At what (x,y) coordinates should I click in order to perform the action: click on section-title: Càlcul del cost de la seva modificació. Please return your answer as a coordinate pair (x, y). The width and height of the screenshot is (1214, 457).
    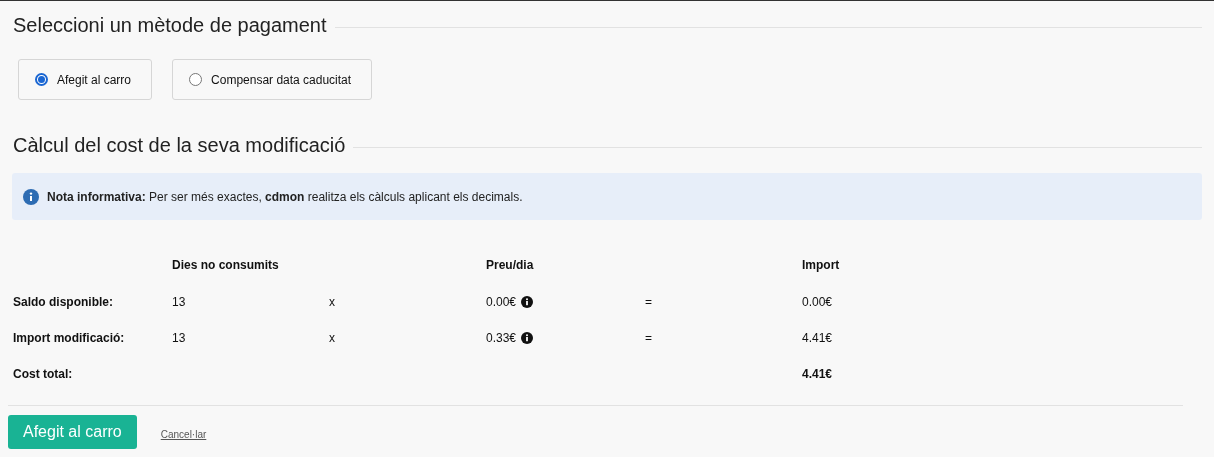
    Looking at the image, I should click on (179, 145).